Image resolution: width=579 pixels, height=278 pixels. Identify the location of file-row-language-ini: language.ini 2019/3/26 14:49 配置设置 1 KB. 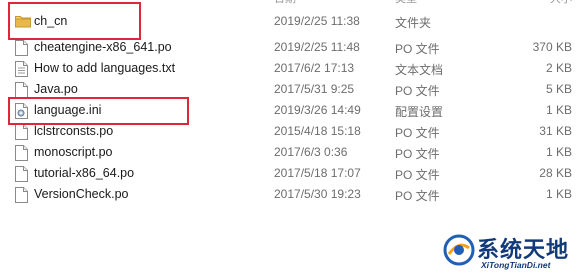
(289, 110).